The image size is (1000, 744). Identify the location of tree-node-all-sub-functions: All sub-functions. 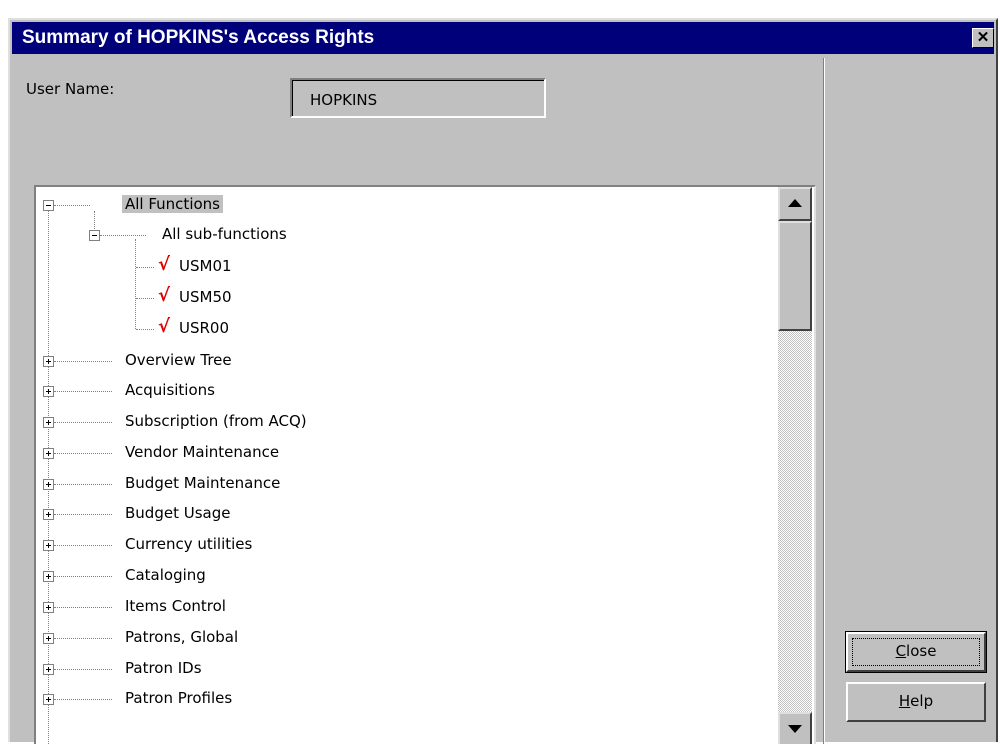
(406, 236).